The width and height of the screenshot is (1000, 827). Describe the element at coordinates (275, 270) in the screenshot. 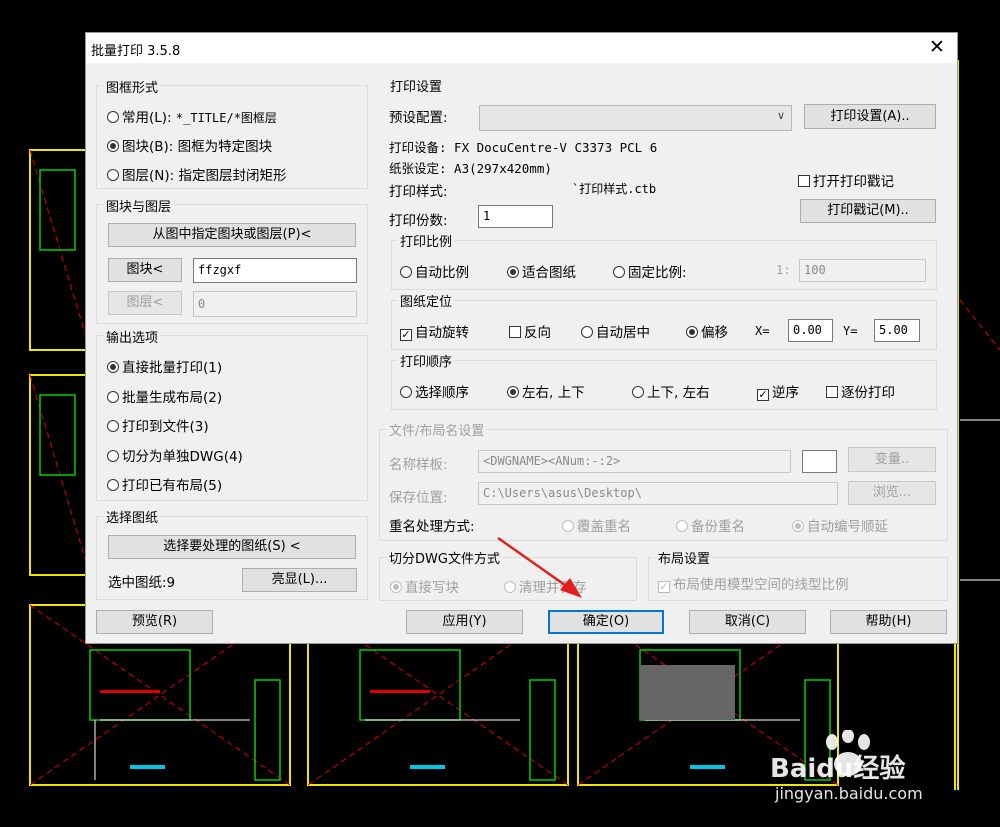

I see `block-name-input: ffzgxf` at that location.